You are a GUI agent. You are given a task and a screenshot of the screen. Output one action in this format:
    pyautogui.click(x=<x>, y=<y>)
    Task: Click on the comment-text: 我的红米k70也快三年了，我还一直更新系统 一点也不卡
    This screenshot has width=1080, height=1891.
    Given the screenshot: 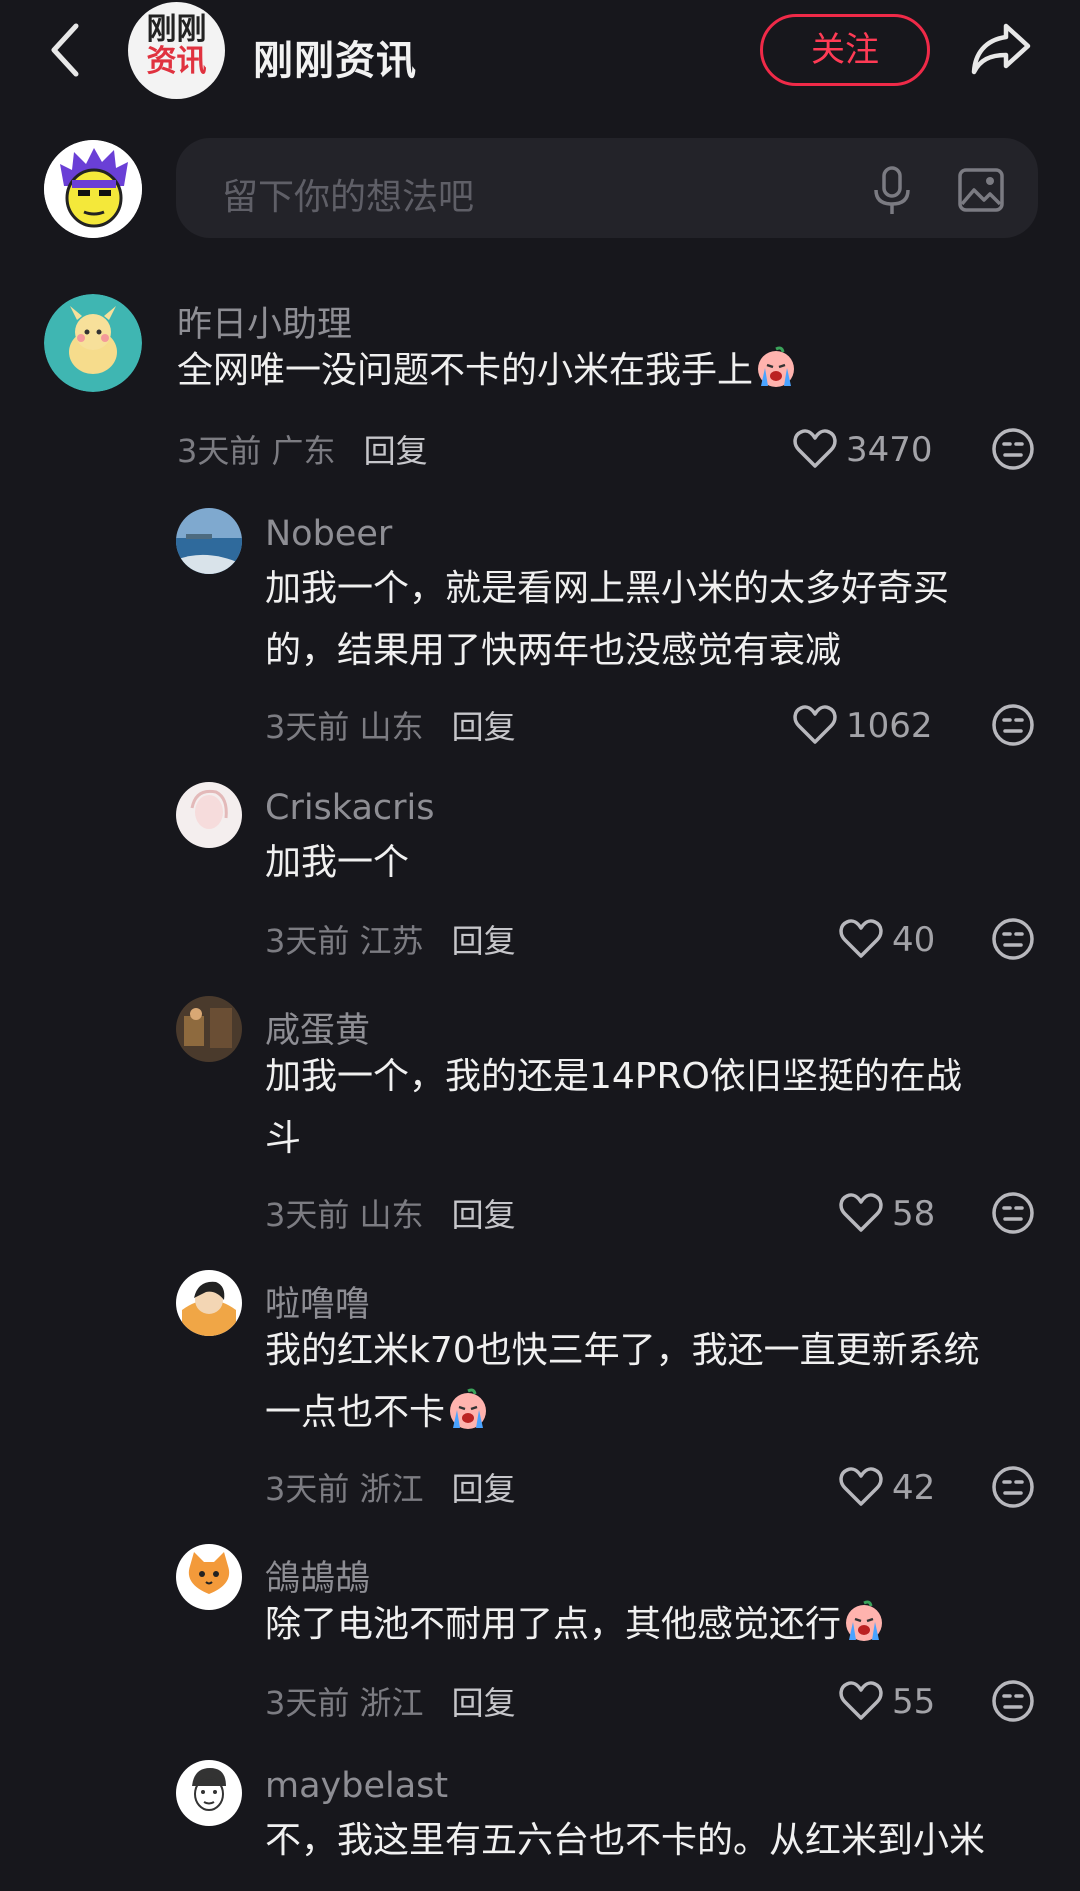 What is the action you would take?
    pyautogui.click(x=622, y=1382)
    